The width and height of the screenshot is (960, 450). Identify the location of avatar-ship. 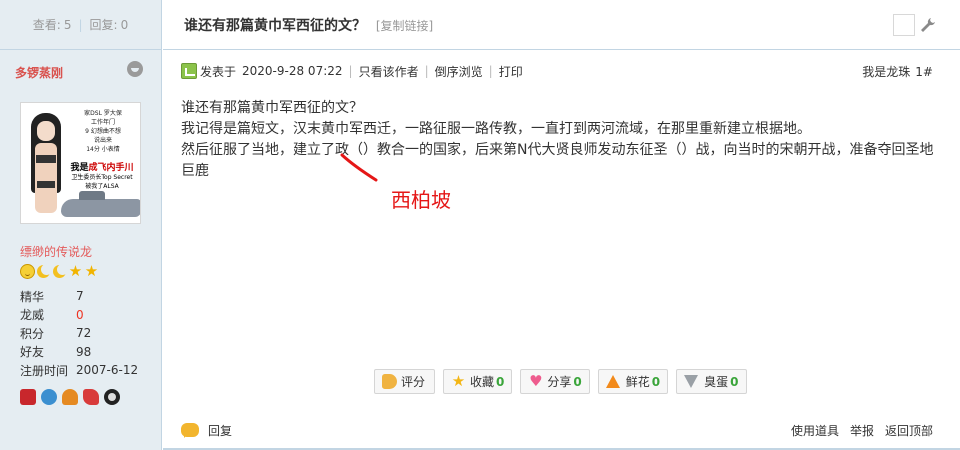
(100, 204).